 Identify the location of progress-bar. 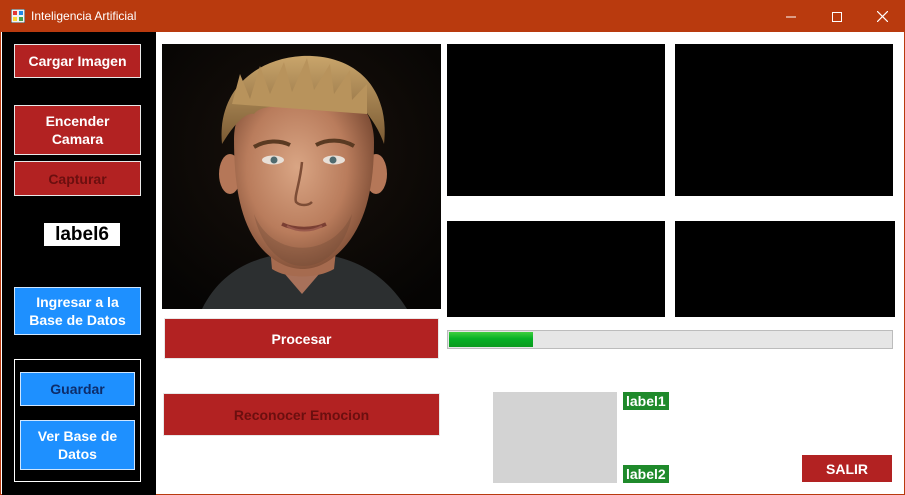
(670, 339).